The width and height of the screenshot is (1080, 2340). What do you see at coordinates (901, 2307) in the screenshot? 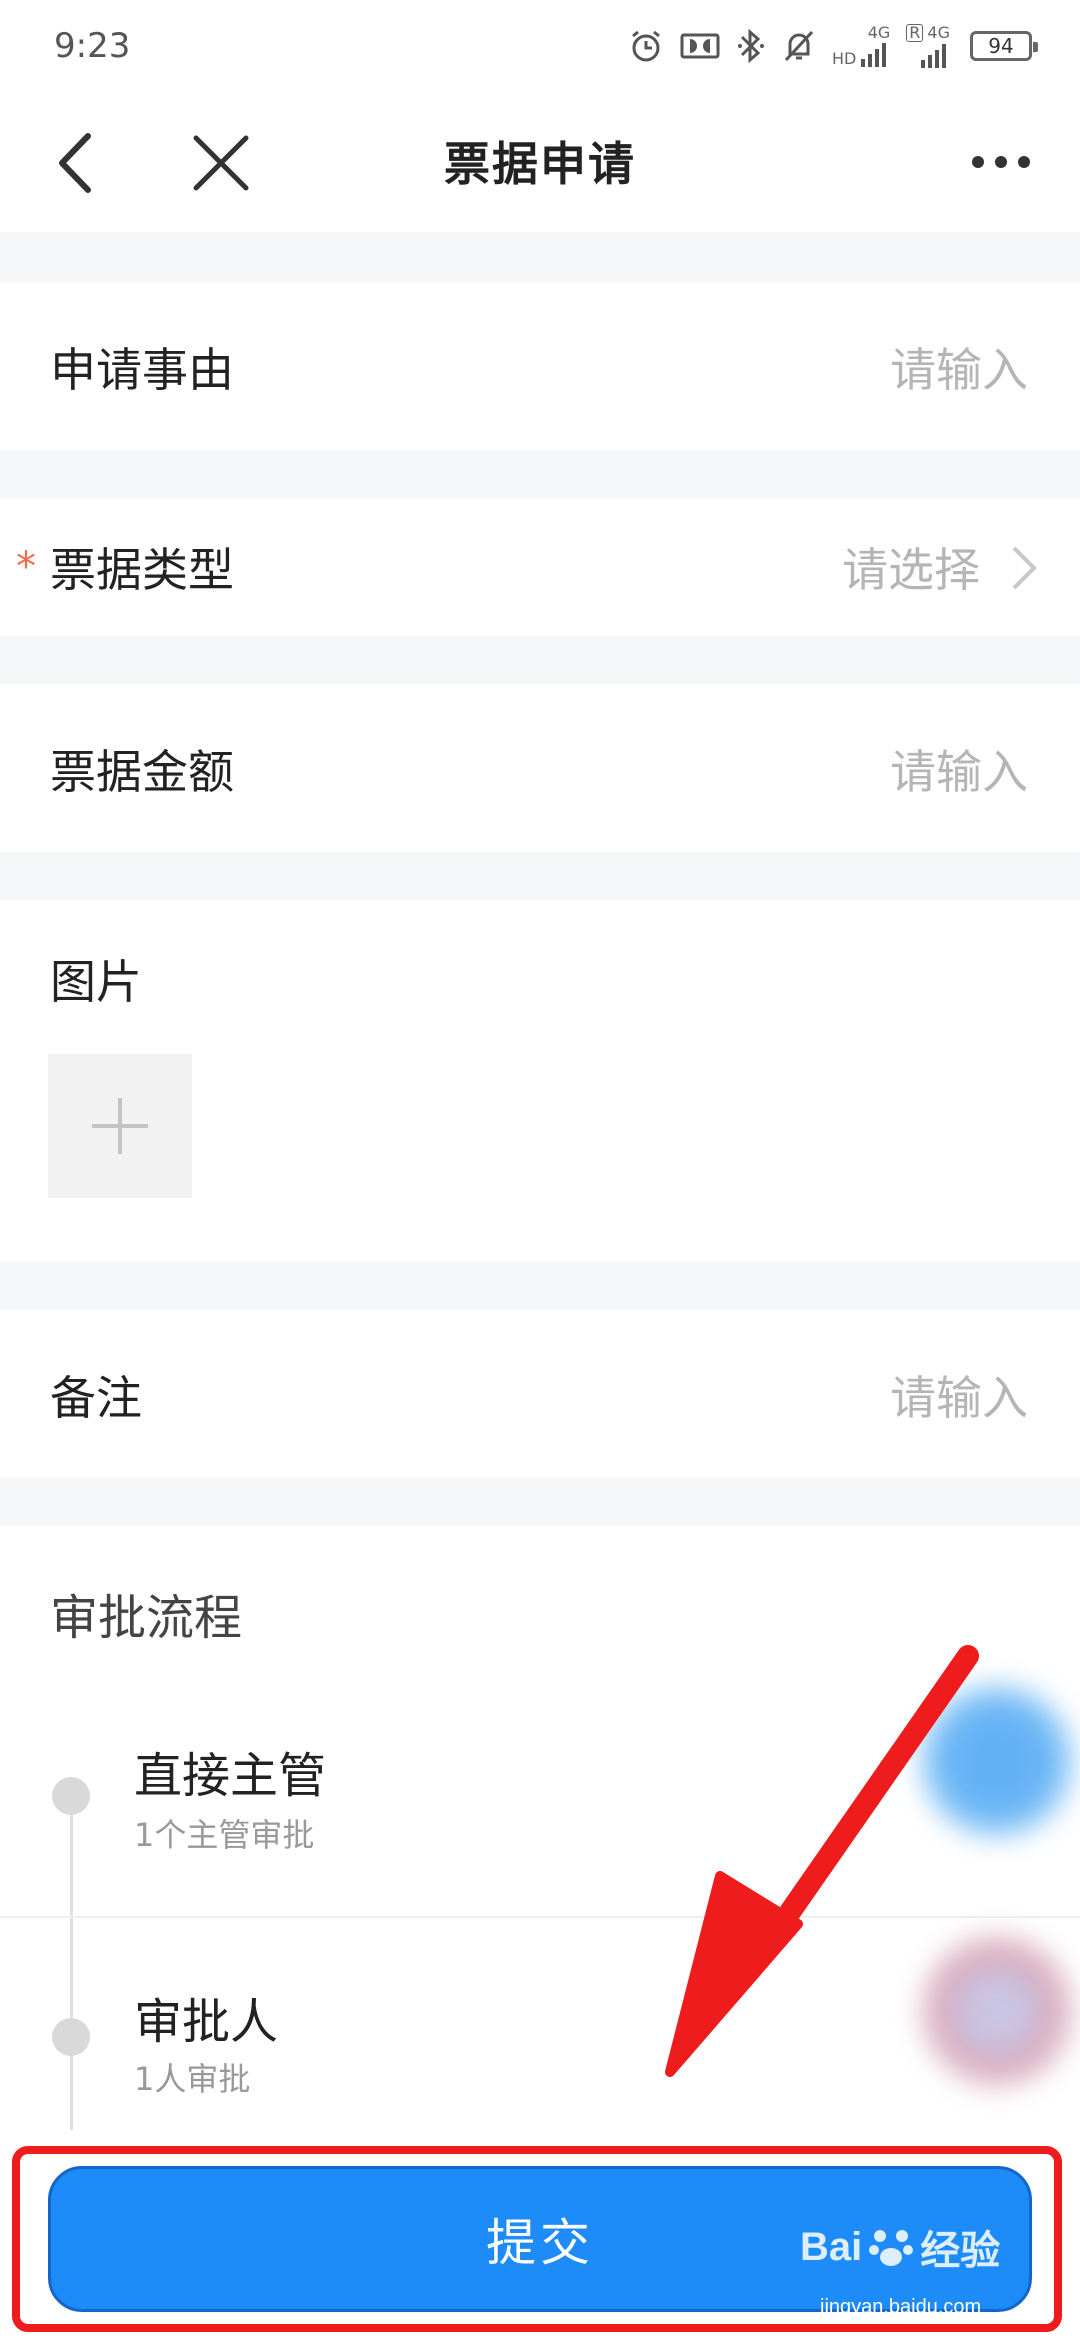
I see `watermark-site: jingyan.baidu.com` at bounding box center [901, 2307].